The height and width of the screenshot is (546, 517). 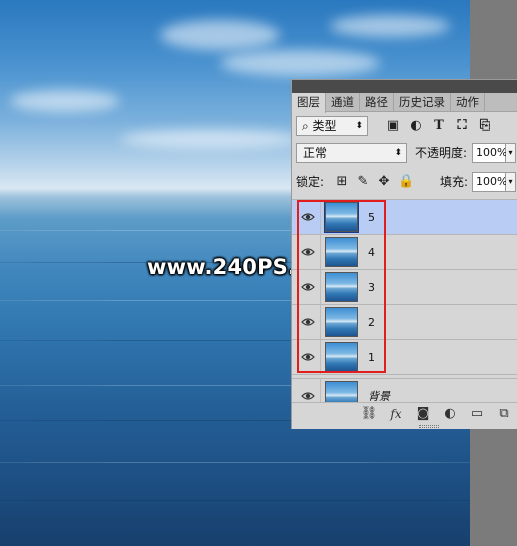 I want to click on eye-icon, so click(x=308, y=396).